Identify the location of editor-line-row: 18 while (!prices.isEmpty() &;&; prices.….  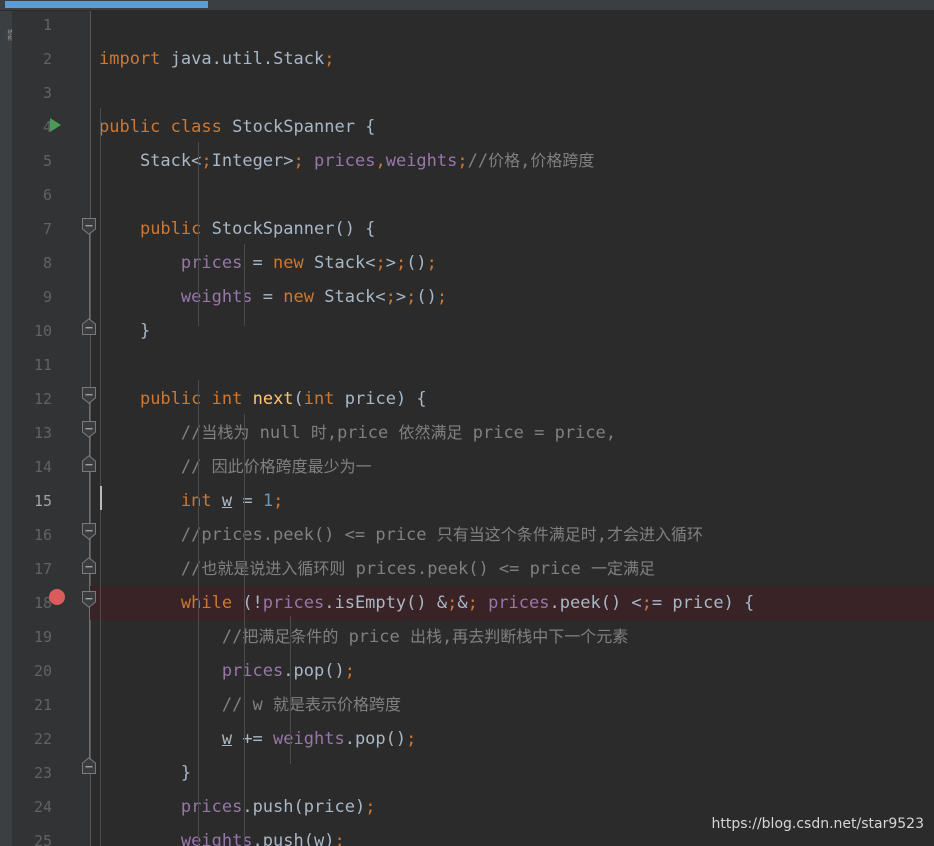
(467, 603).